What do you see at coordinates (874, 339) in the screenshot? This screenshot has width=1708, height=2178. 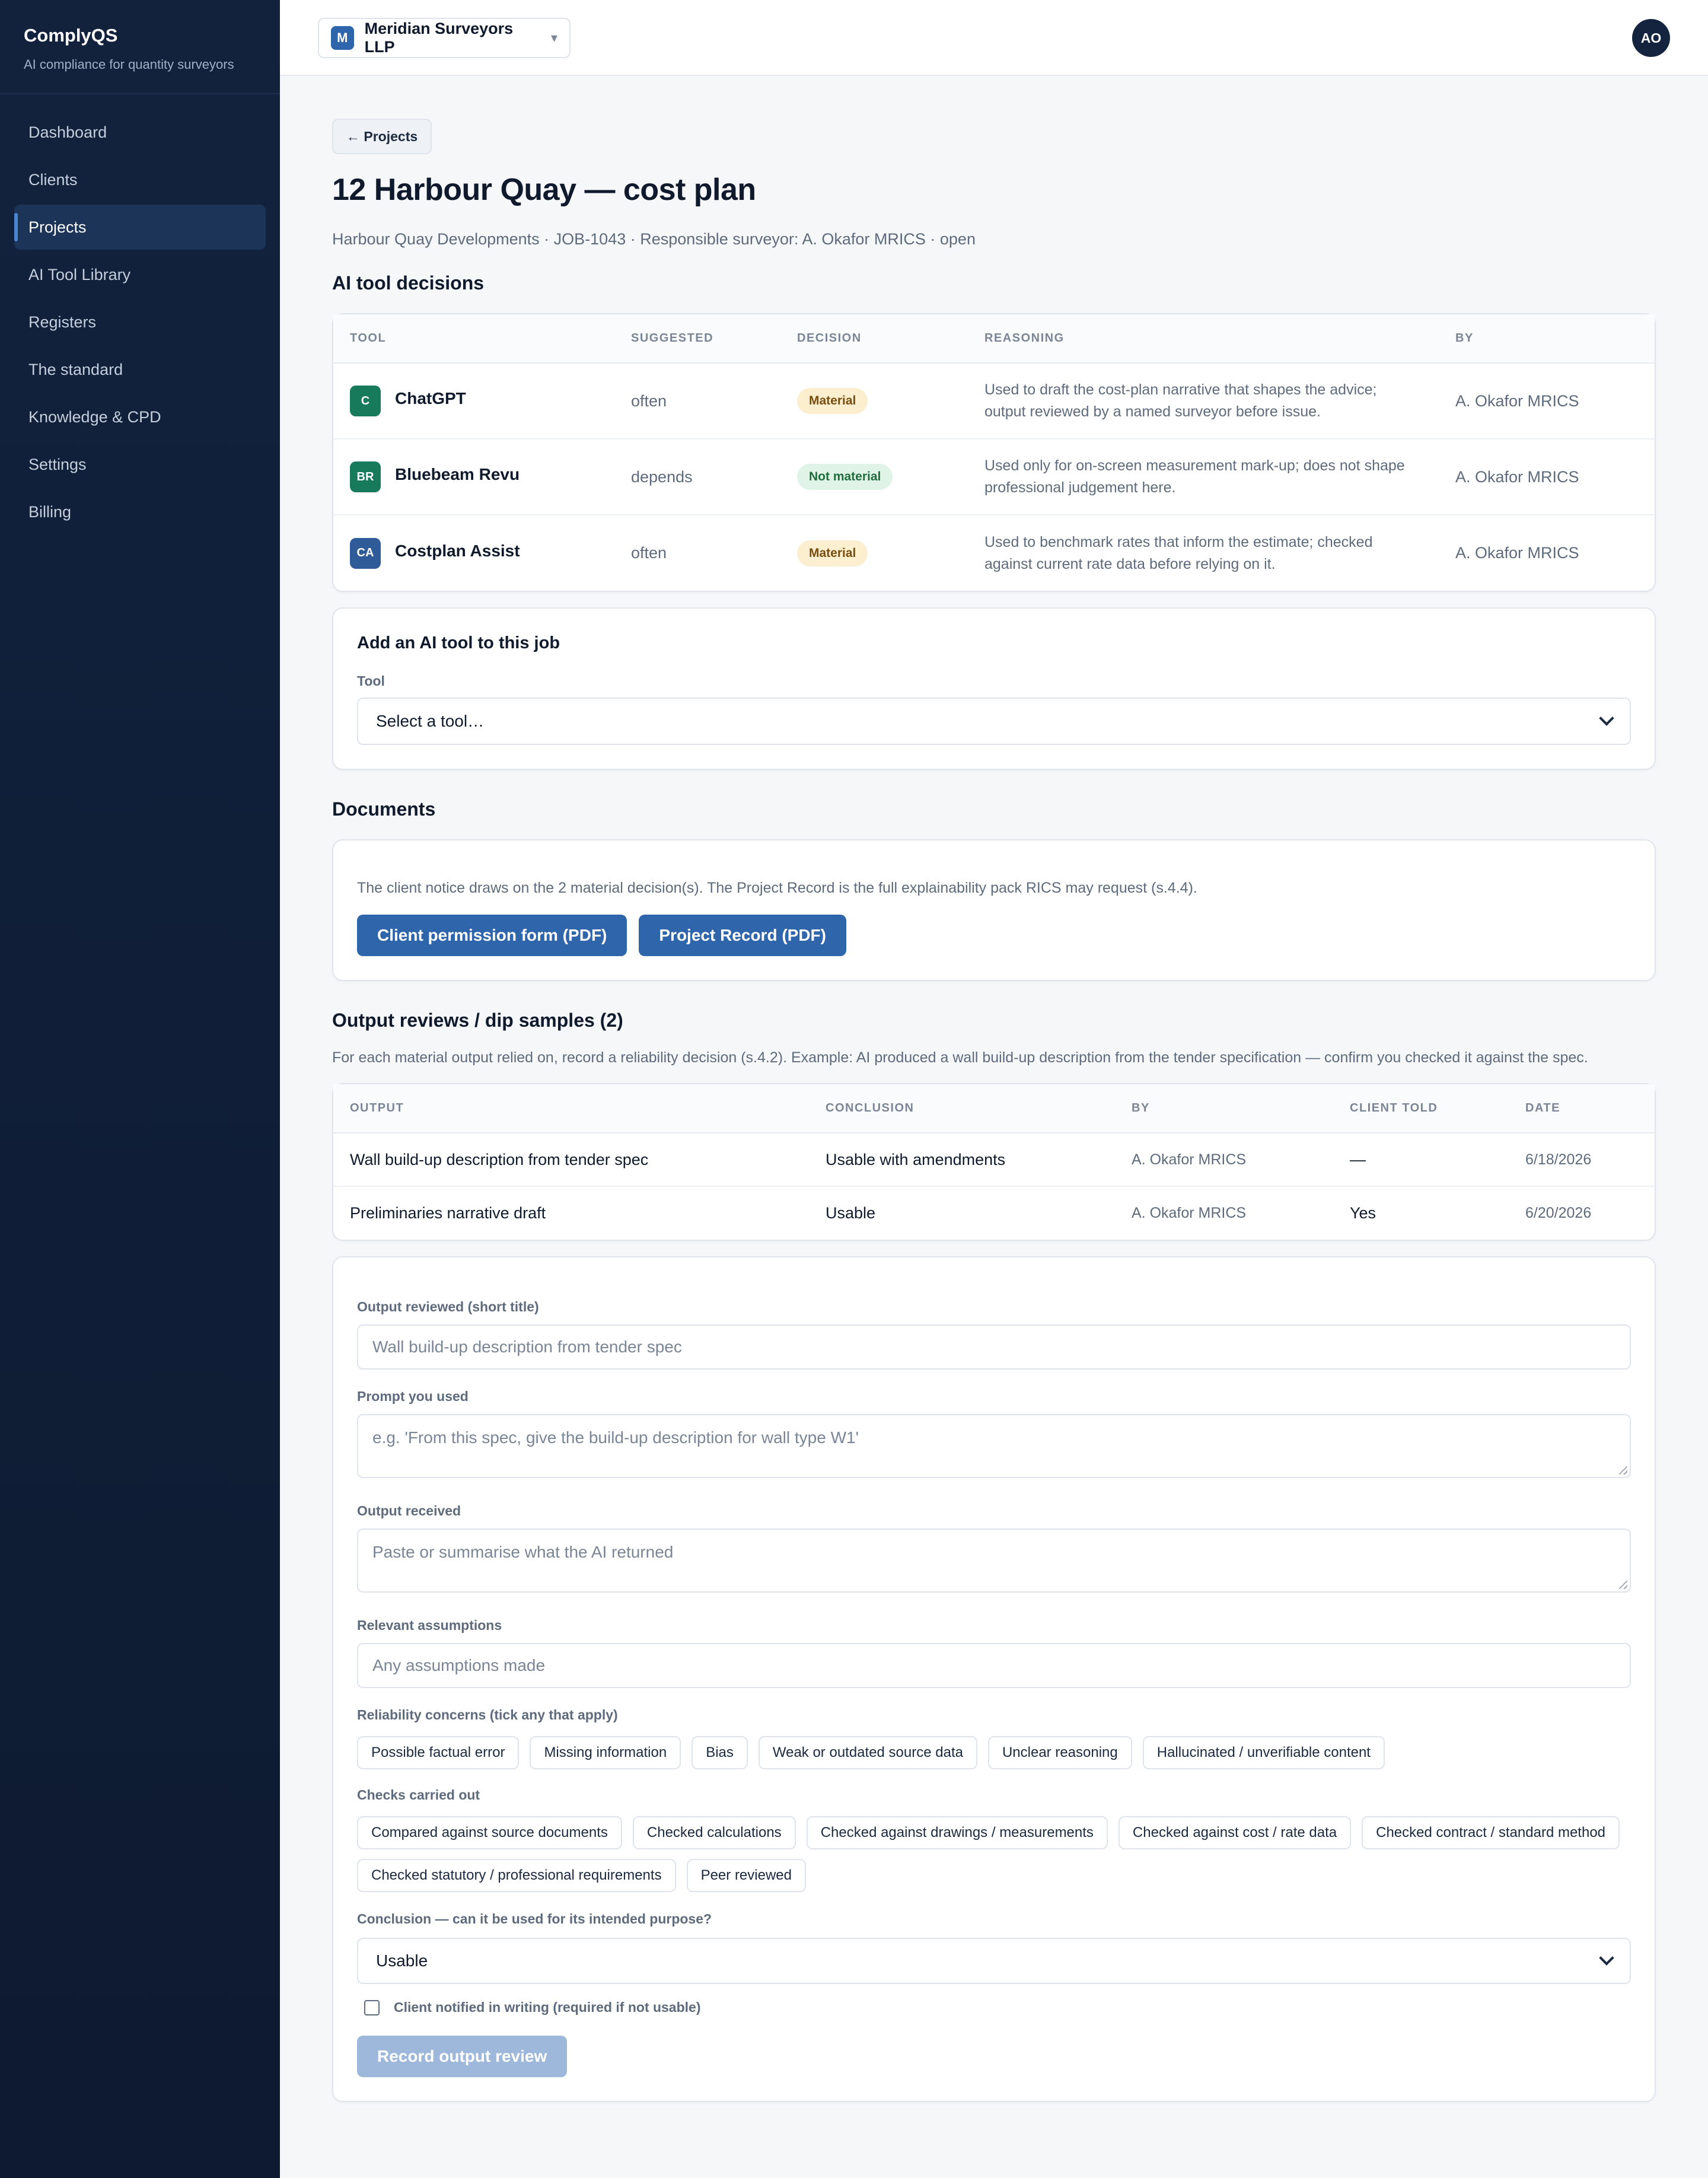 I see `col-header-decision: DECISION` at bounding box center [874, 339].